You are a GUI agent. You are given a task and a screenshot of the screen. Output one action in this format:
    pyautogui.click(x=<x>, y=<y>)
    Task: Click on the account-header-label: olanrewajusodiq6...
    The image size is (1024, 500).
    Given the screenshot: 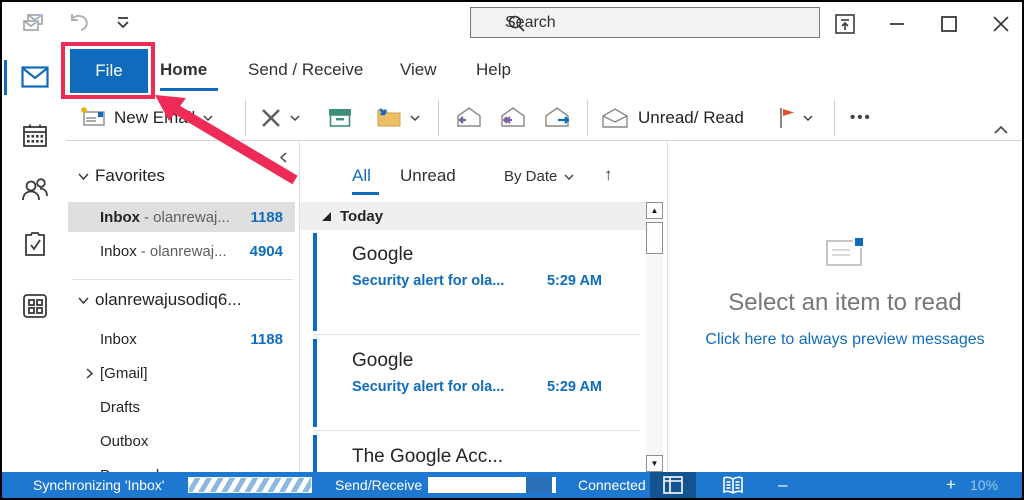 What is the action you would take?
    pyautogui.click(x=168, y=299)
    